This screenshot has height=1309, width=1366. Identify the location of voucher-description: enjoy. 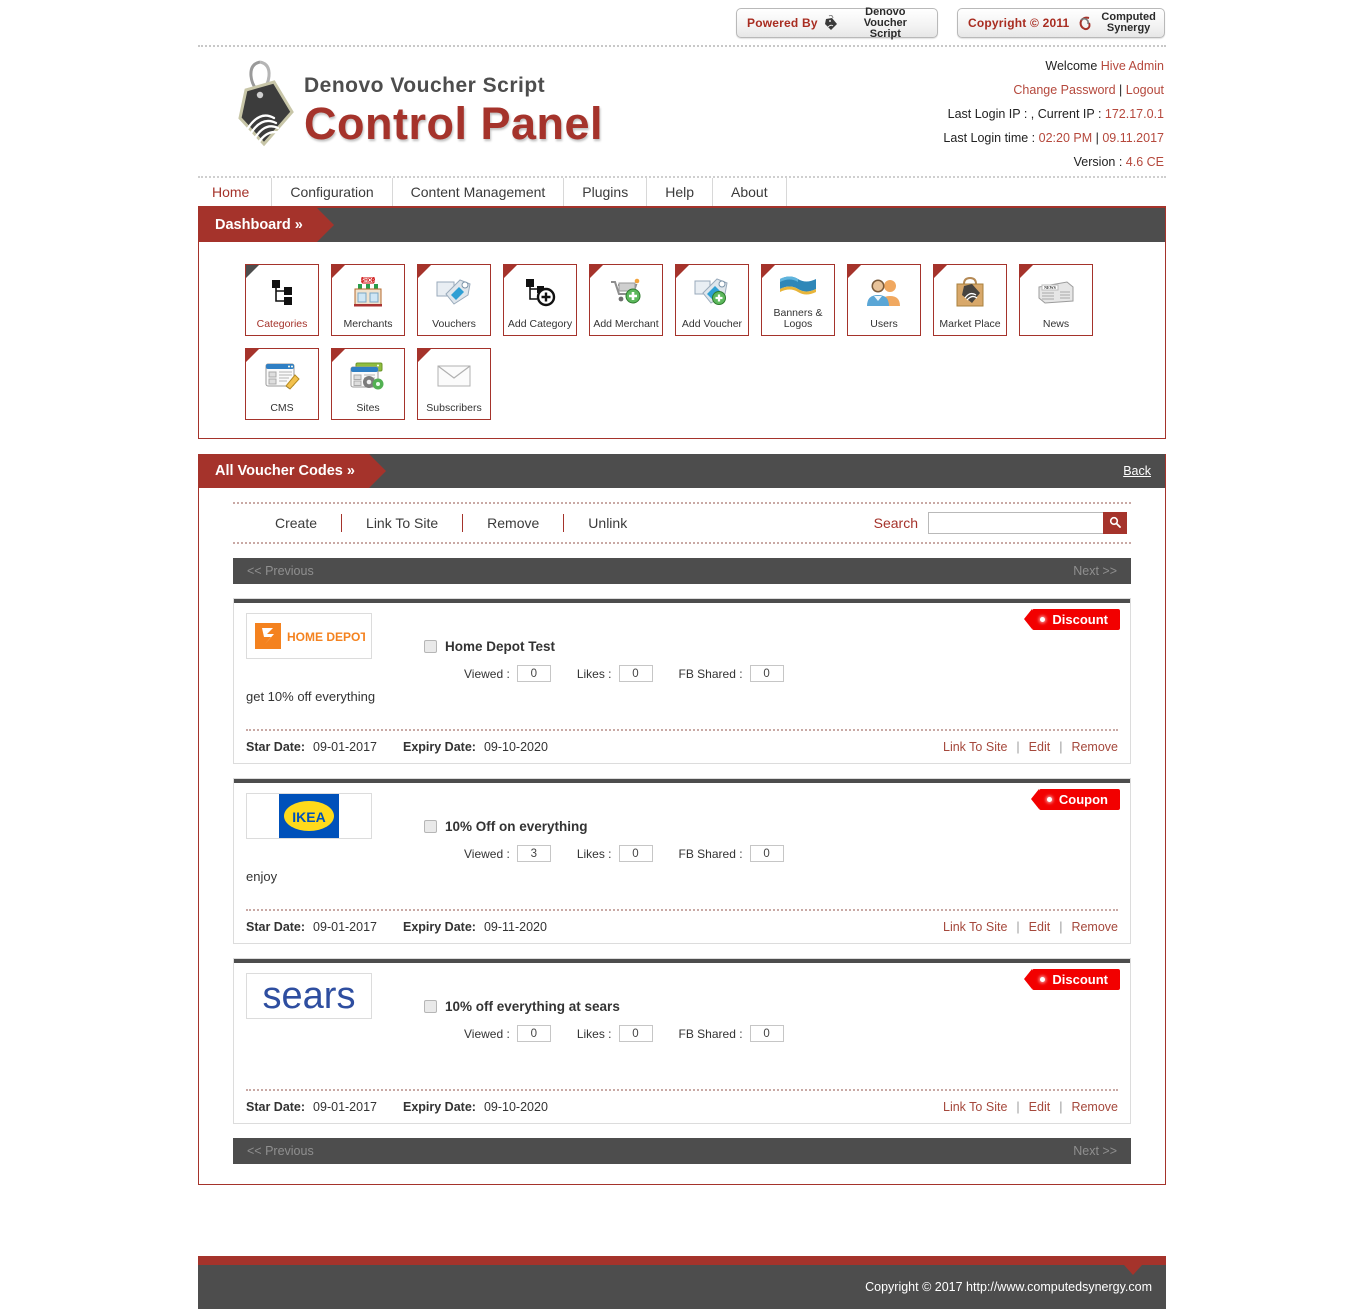
(262, 876).